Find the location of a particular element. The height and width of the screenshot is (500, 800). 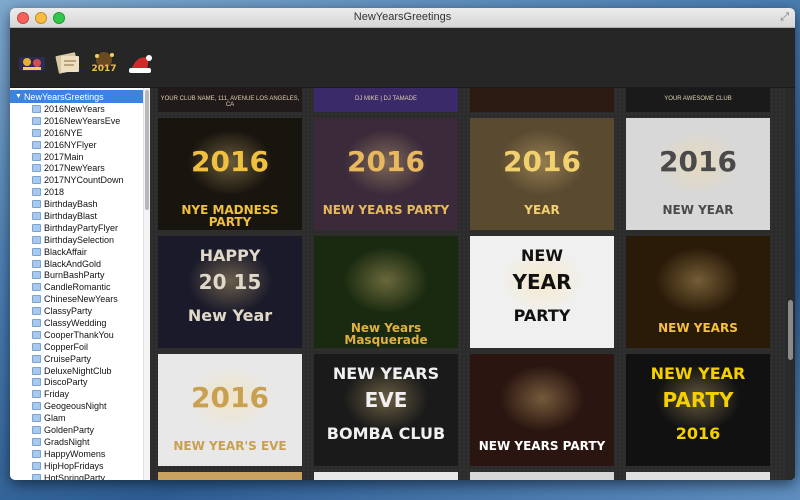

thumbnail-caption: YEAR is located at coordinates (542, 210).